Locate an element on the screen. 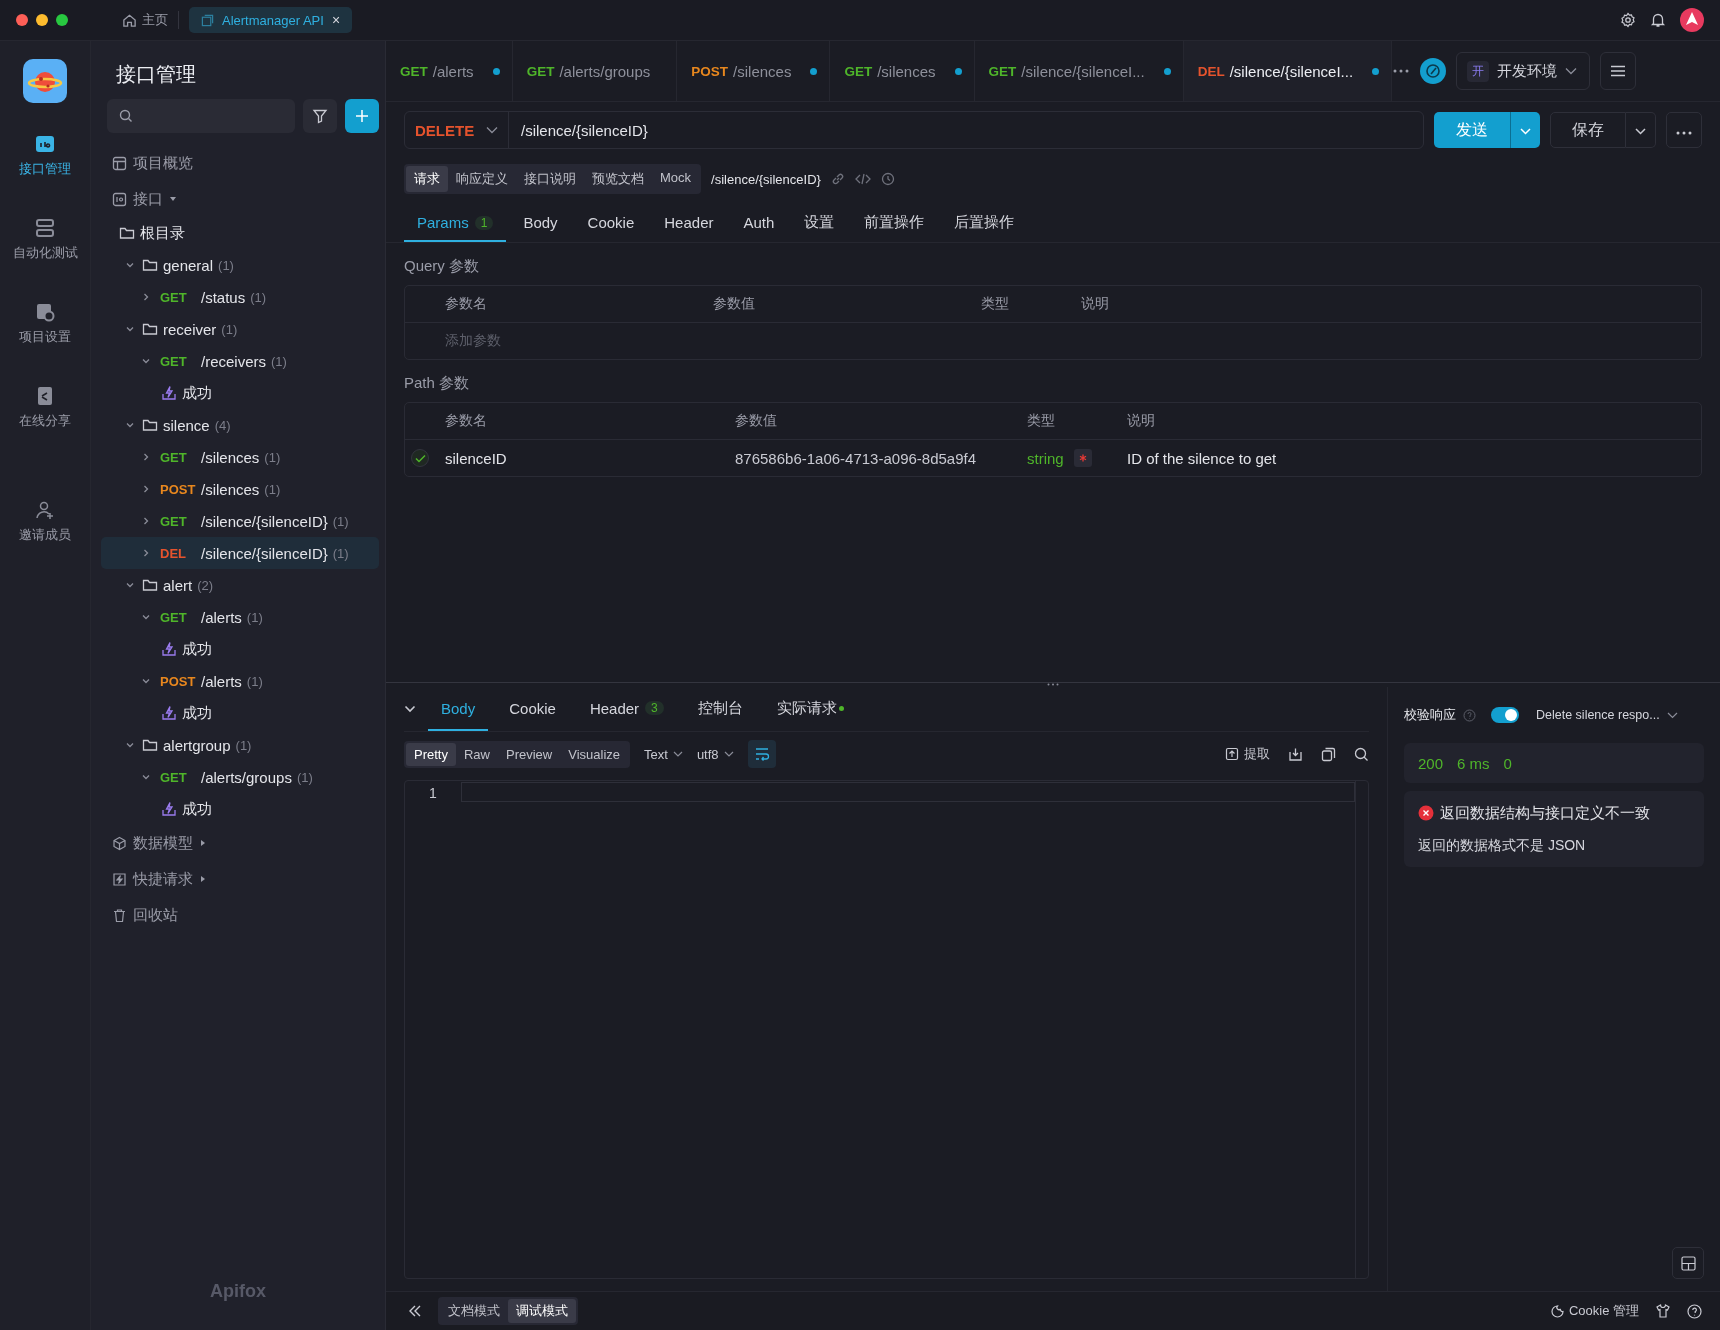  bell-icon is located at coordinates (1658, 20).